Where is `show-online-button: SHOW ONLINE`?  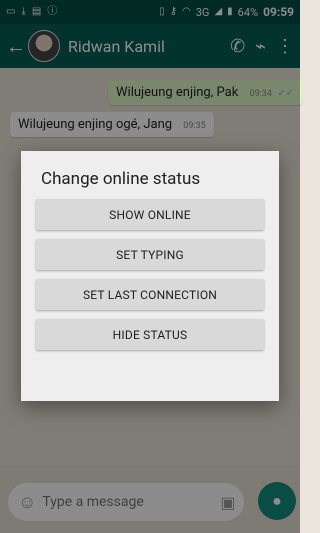 show-online-button: SHOW ONLINE is located at coordinates (150, 214).